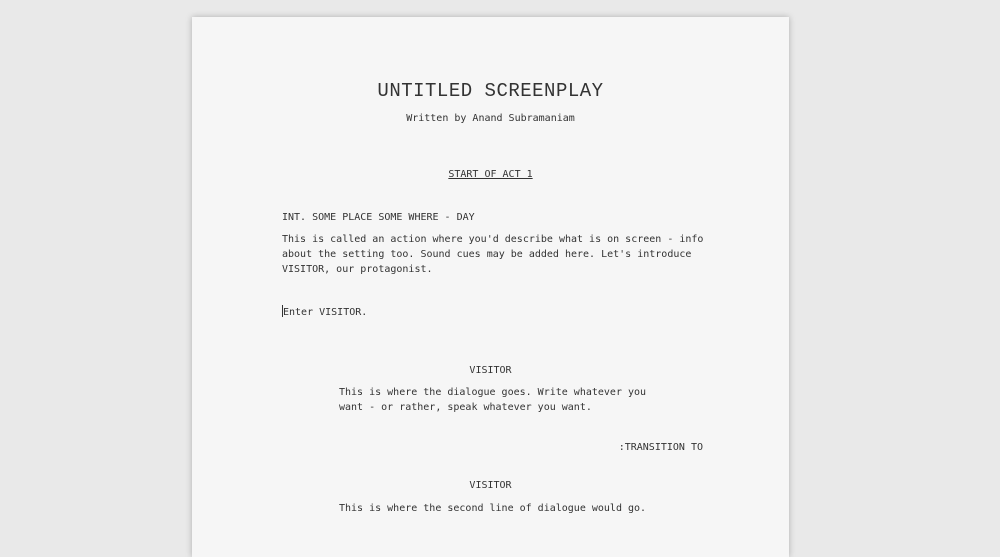 The width and height of the screenshot is (1000, 557). I want to click on act-header: START OF ACT 1, so click(490, 174).